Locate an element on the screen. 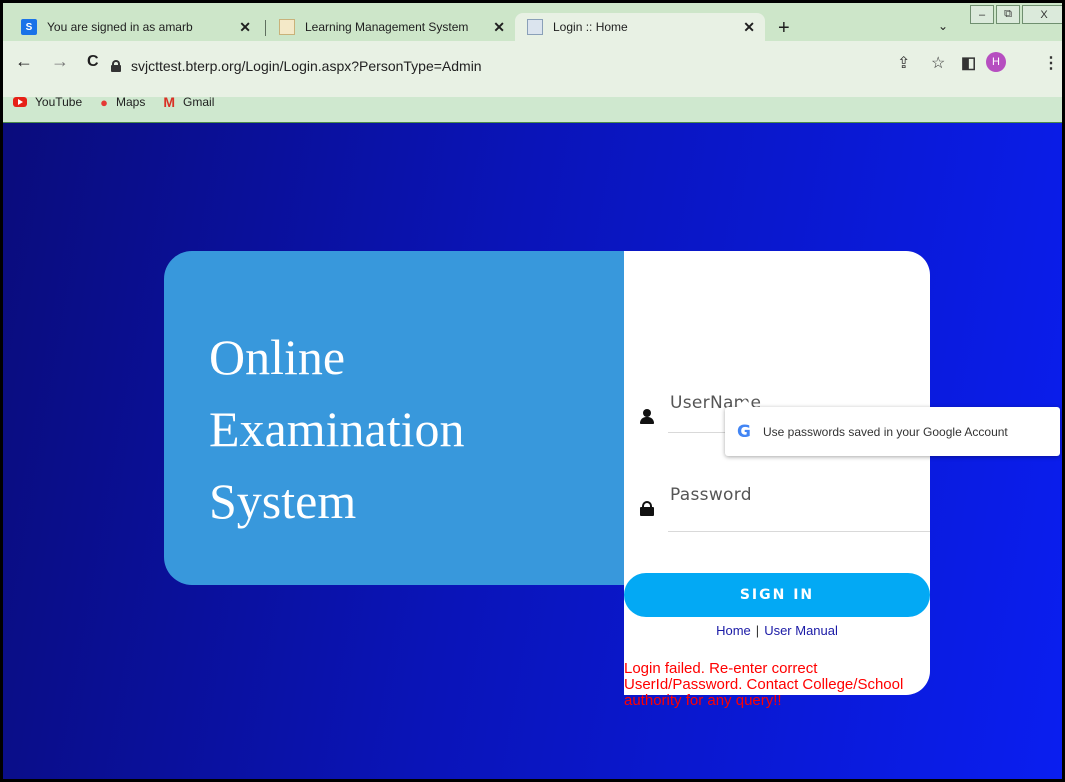 This screenshot has height=782, width=1065. title-line: Online is located at coordinates (277, 357).